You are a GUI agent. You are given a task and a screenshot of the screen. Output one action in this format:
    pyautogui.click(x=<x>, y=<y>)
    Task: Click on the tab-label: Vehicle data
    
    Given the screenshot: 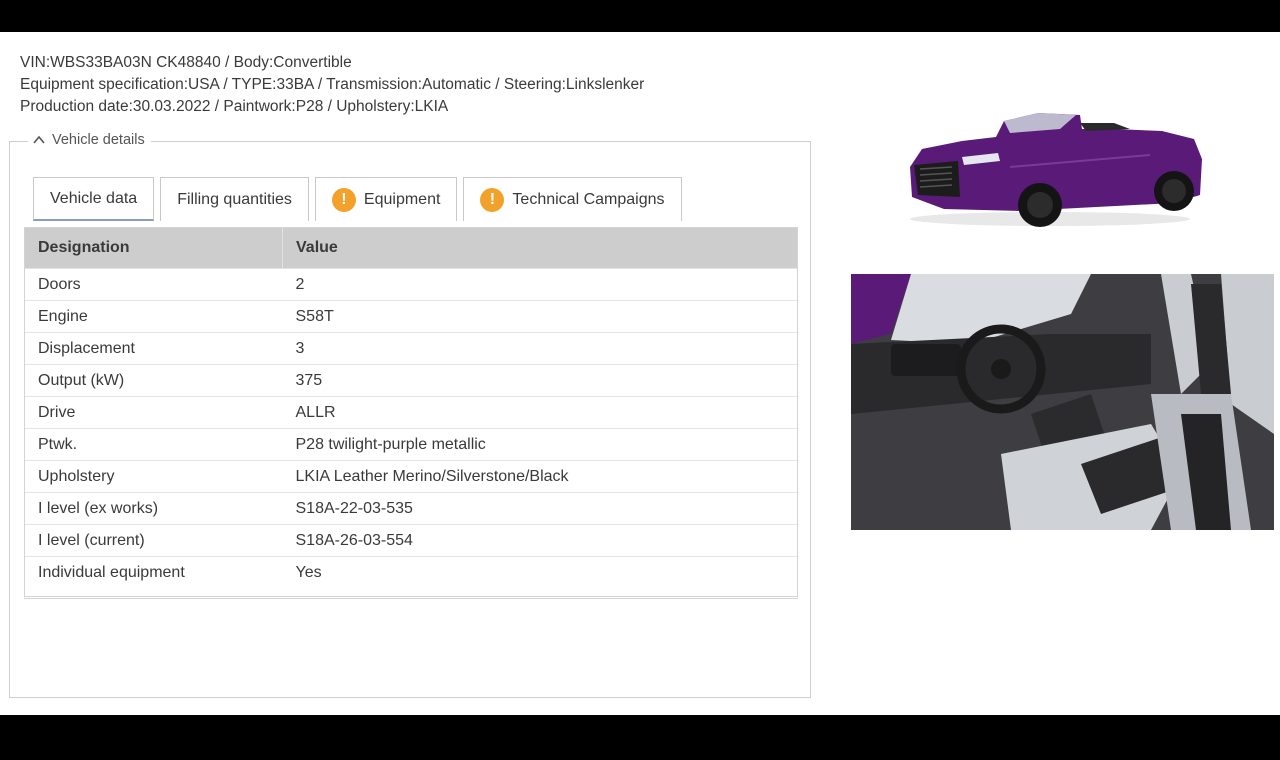 What is the action you would take?
    pyautogui.click(x=94, y=198)
    